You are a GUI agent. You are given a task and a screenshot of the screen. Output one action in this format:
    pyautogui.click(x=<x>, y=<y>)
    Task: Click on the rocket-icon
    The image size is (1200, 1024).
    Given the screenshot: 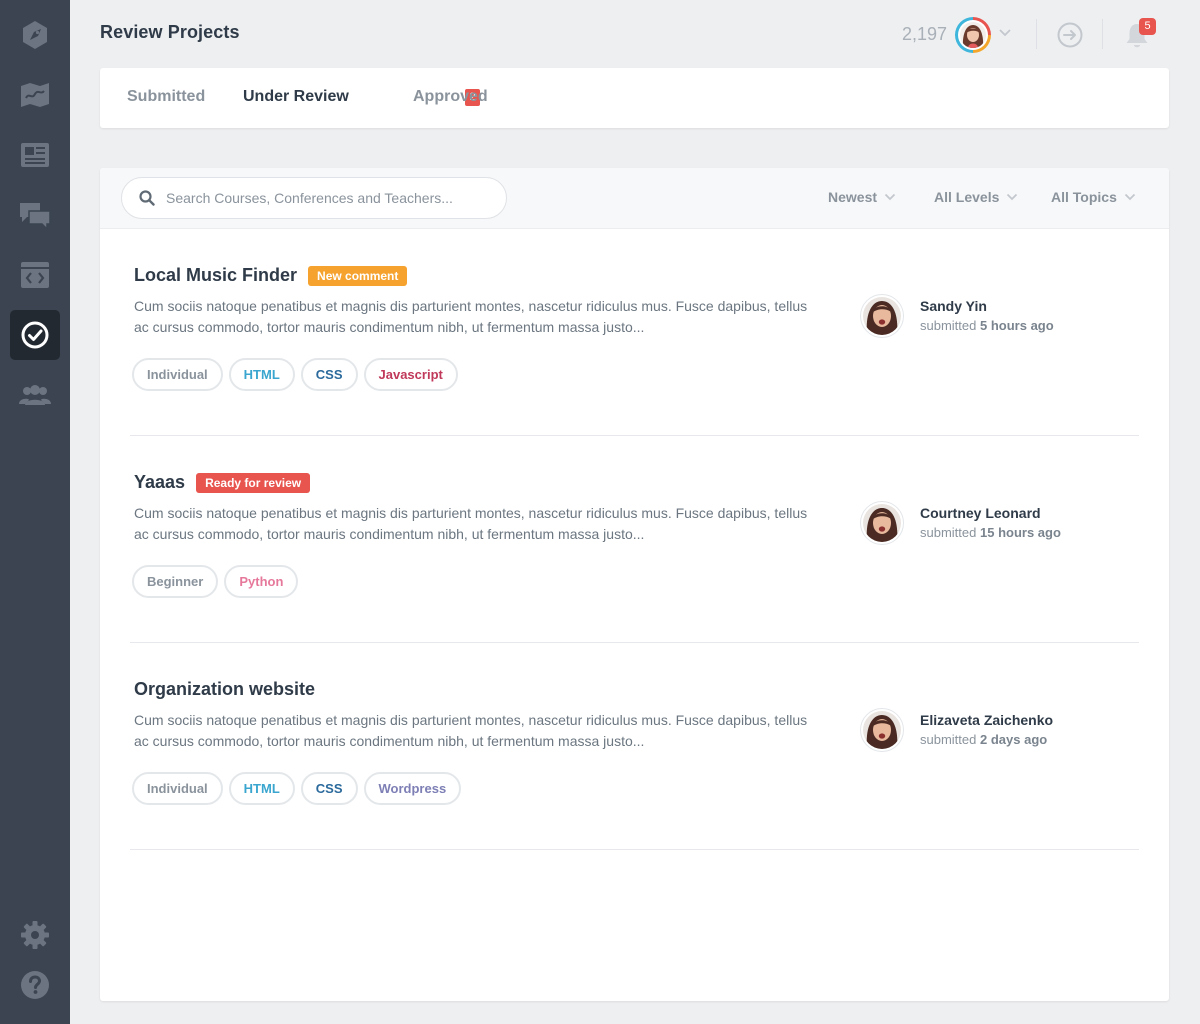 What is the action you would take?
    pyautogui.click(x=35, y=35)
    